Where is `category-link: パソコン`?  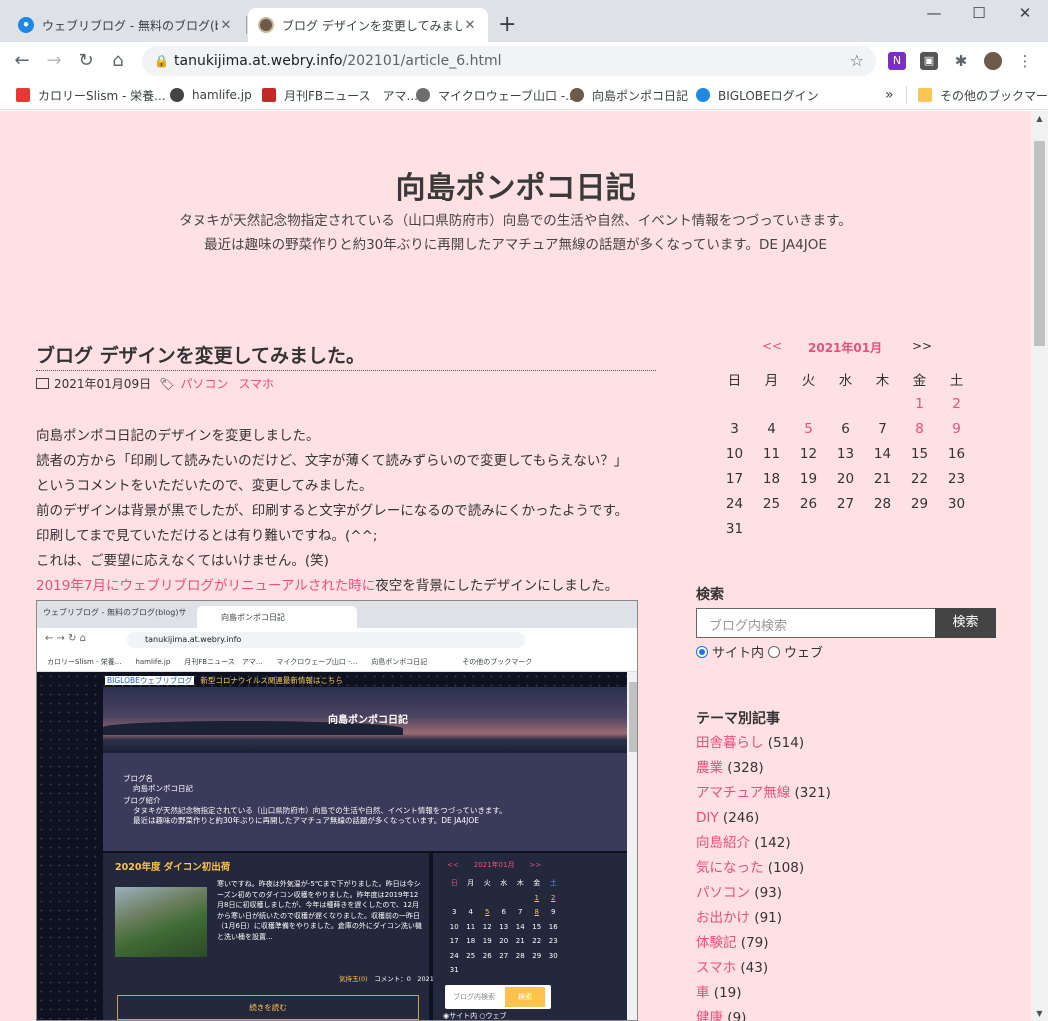 category-link: パソコン is located at coordinates (204, 383).